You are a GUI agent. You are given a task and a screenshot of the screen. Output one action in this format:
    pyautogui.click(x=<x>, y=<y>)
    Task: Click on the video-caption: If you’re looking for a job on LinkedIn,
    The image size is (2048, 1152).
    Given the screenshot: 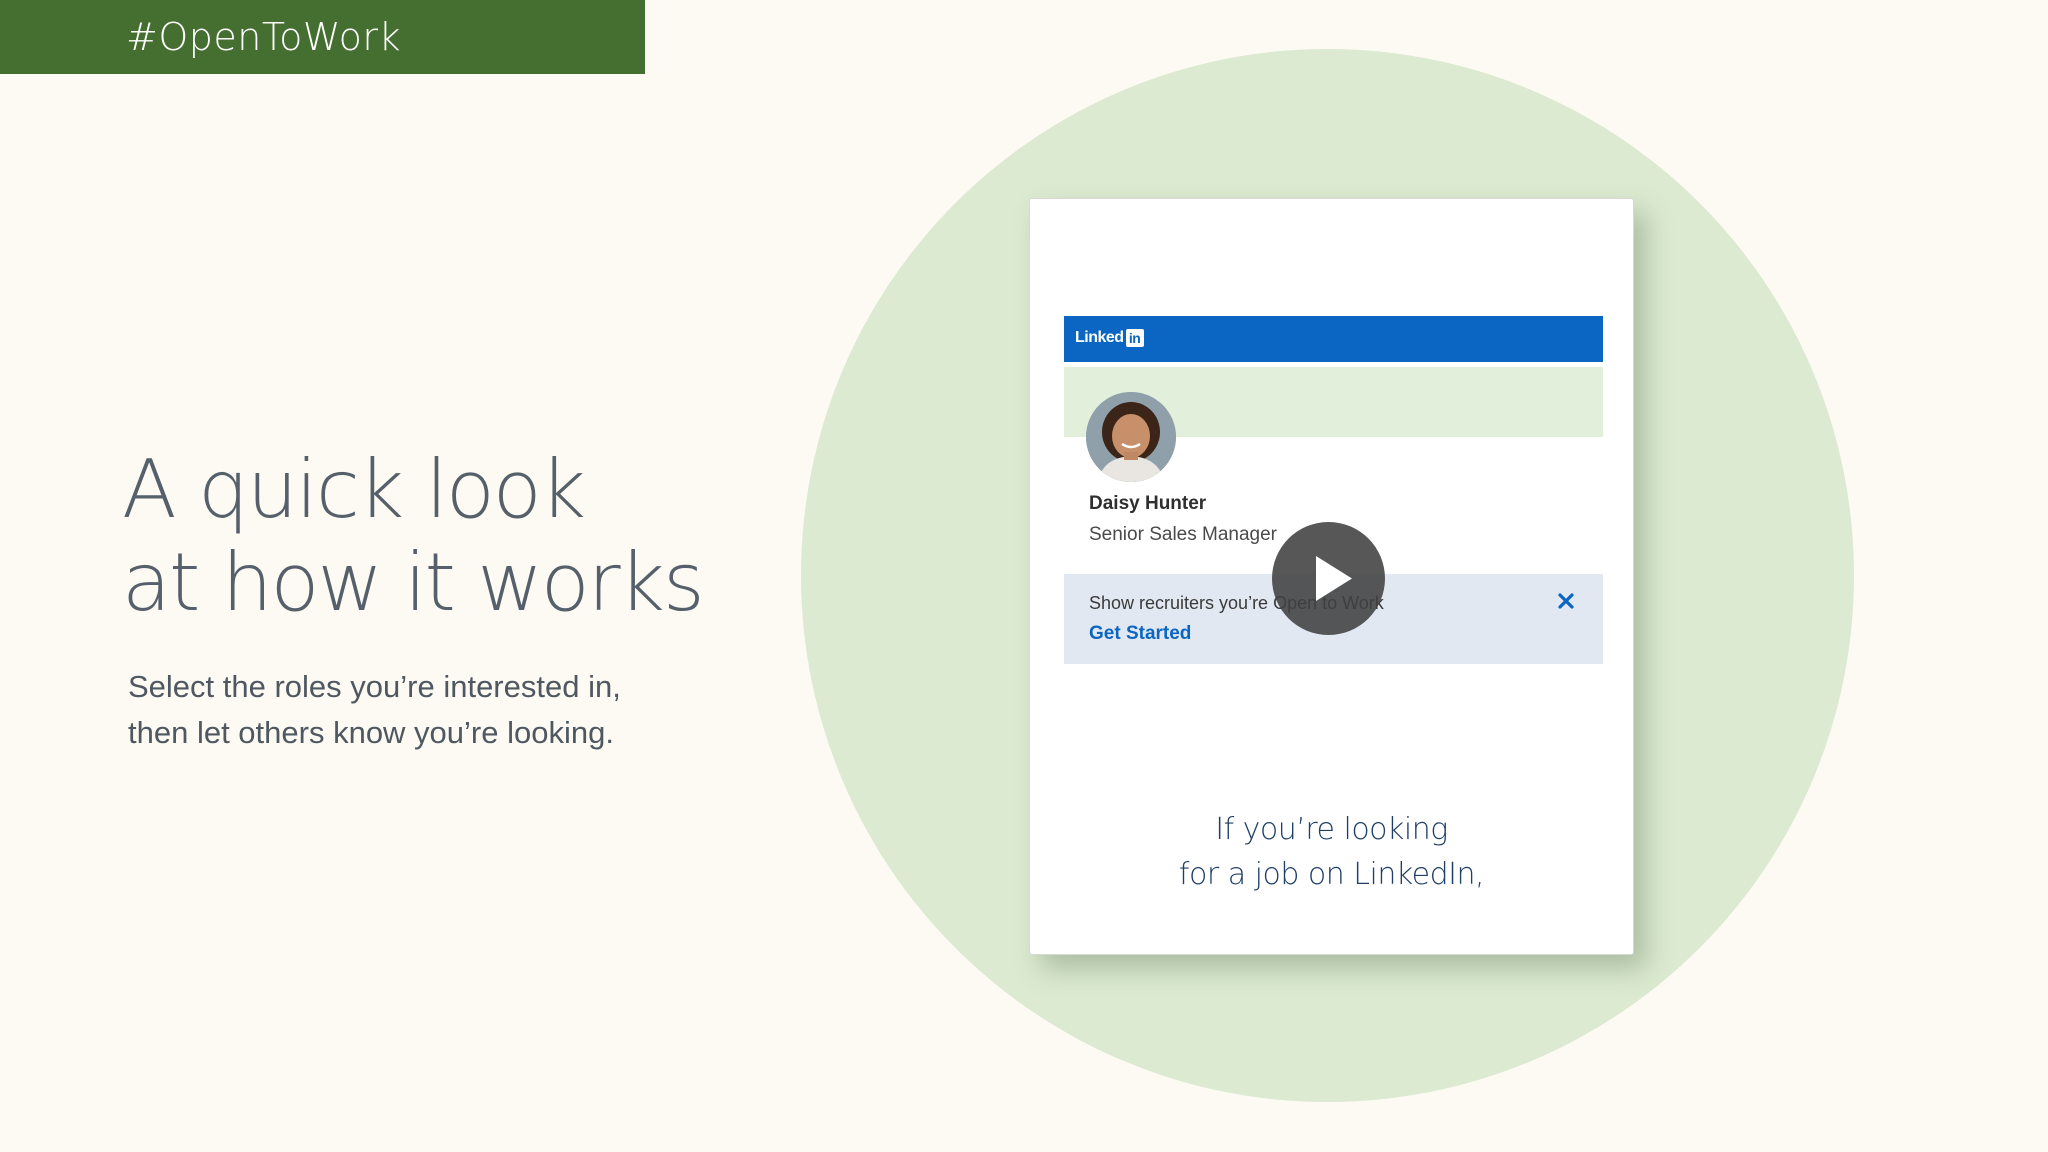 What is the action you would take?
    pyautogui.click(x=1331, y=852)
    